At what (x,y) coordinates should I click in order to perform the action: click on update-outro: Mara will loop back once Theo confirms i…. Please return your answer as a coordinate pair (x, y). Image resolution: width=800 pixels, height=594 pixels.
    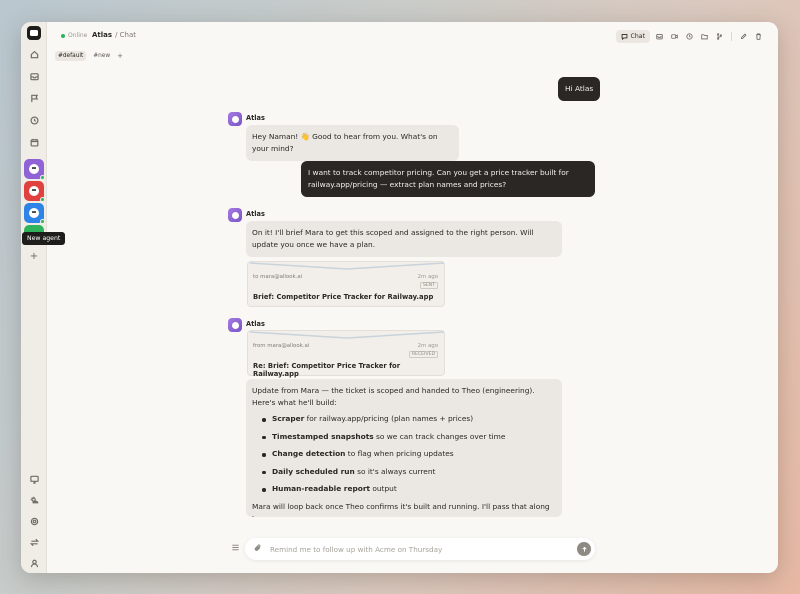
    Looking at the image, I should click on (401, 509).